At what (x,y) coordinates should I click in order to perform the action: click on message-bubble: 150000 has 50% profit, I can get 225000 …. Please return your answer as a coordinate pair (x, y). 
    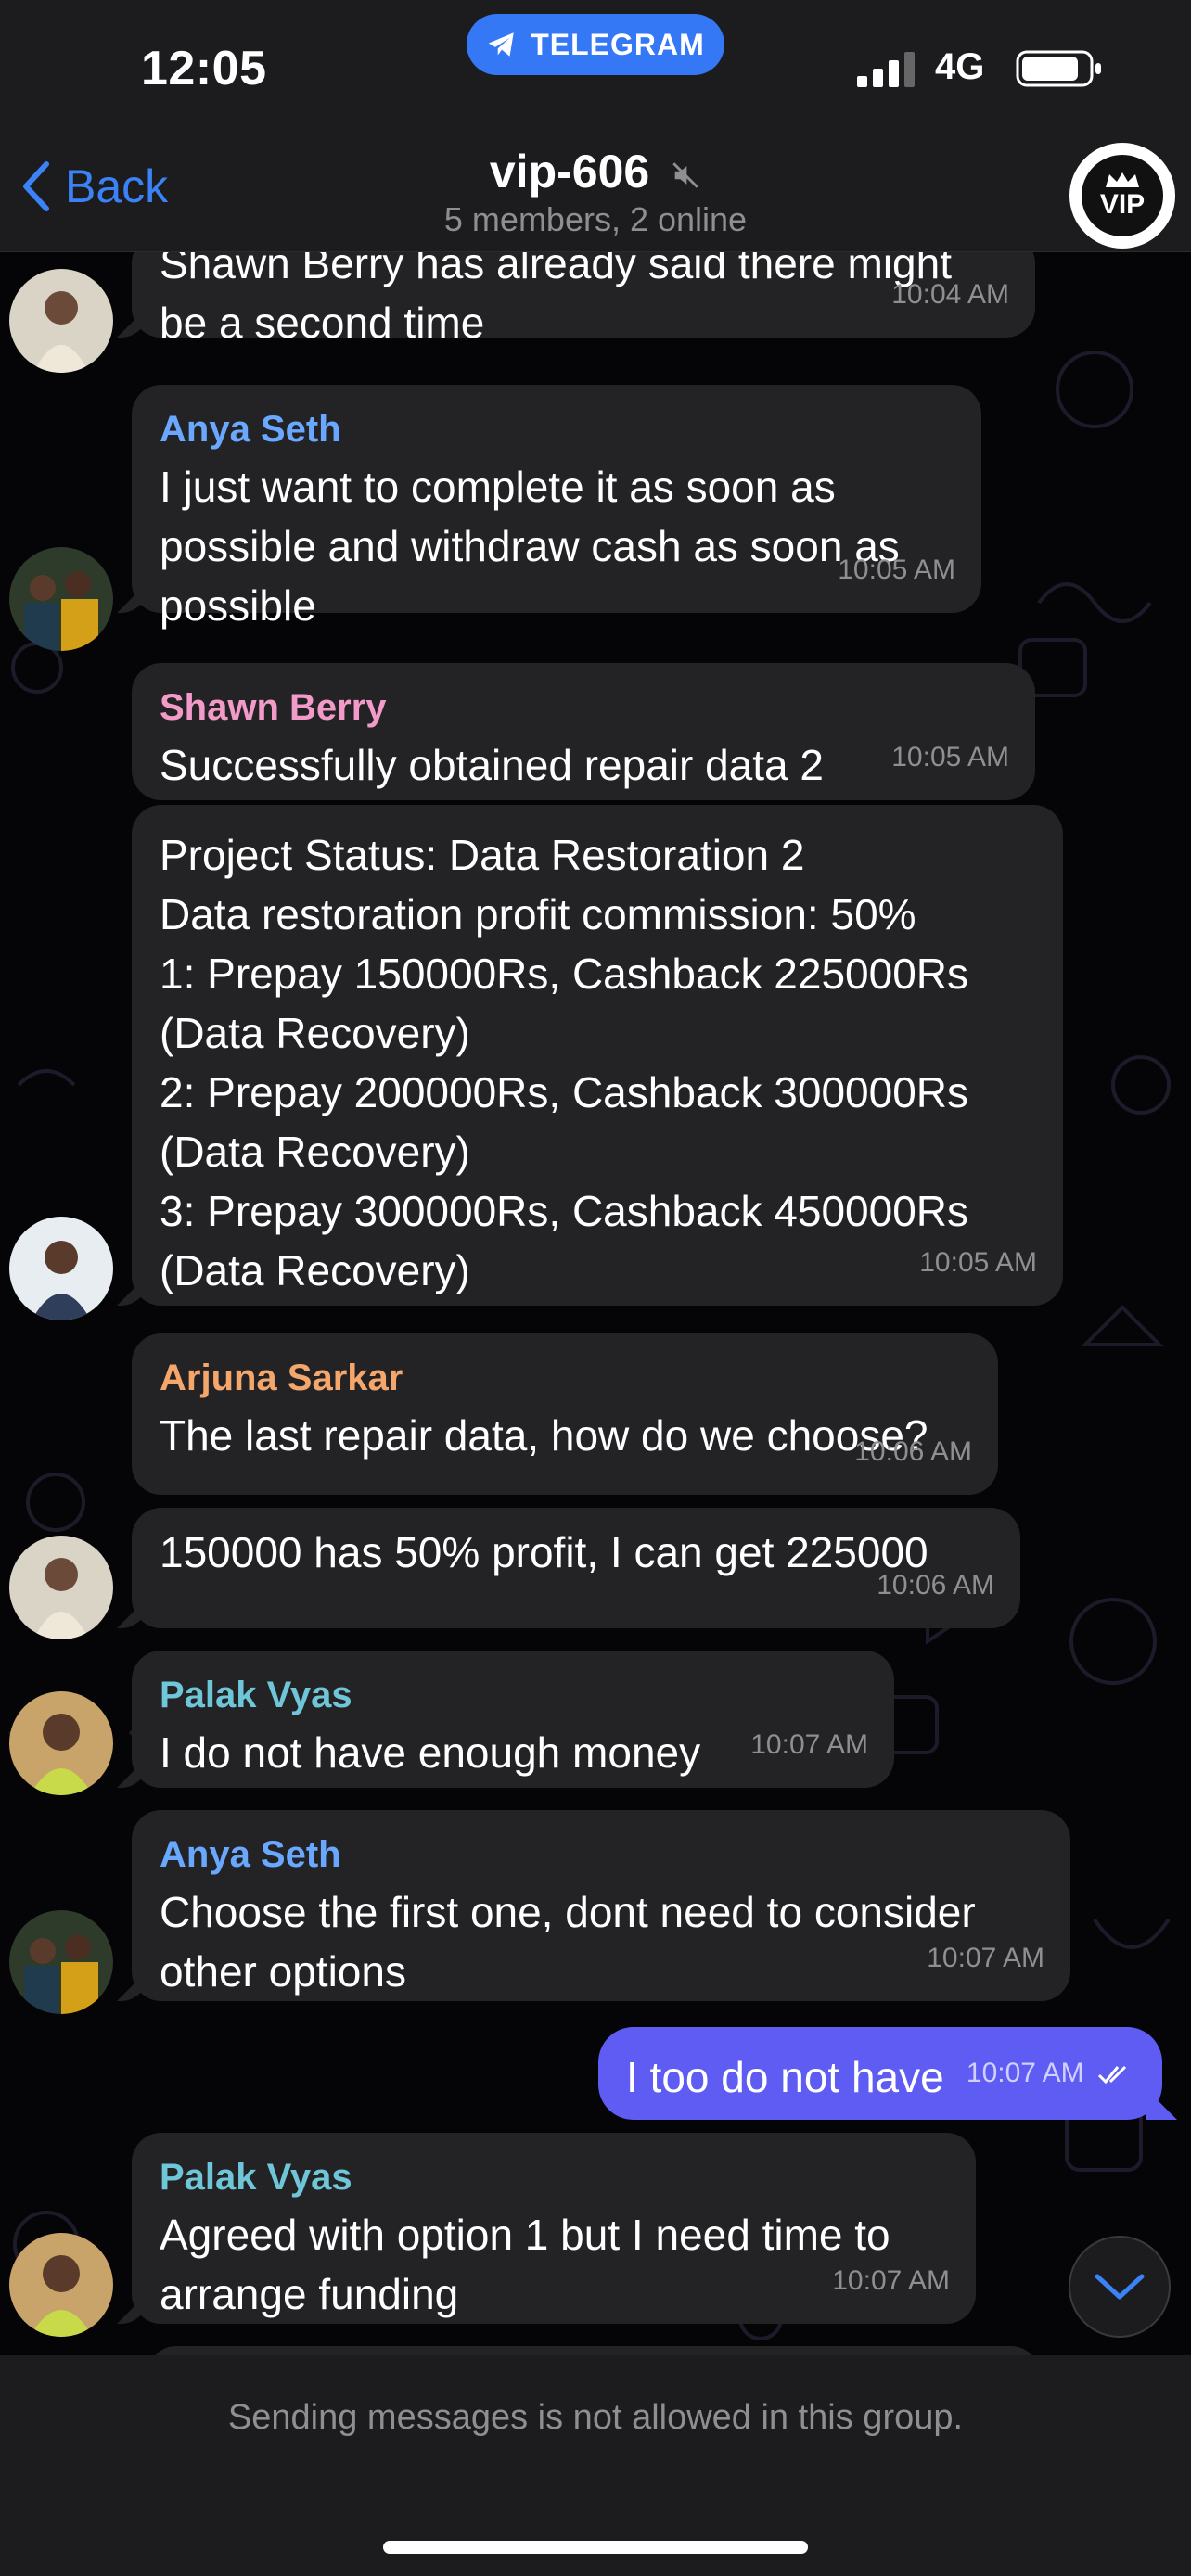
    Looking at the image, I should click on (576, 1568).